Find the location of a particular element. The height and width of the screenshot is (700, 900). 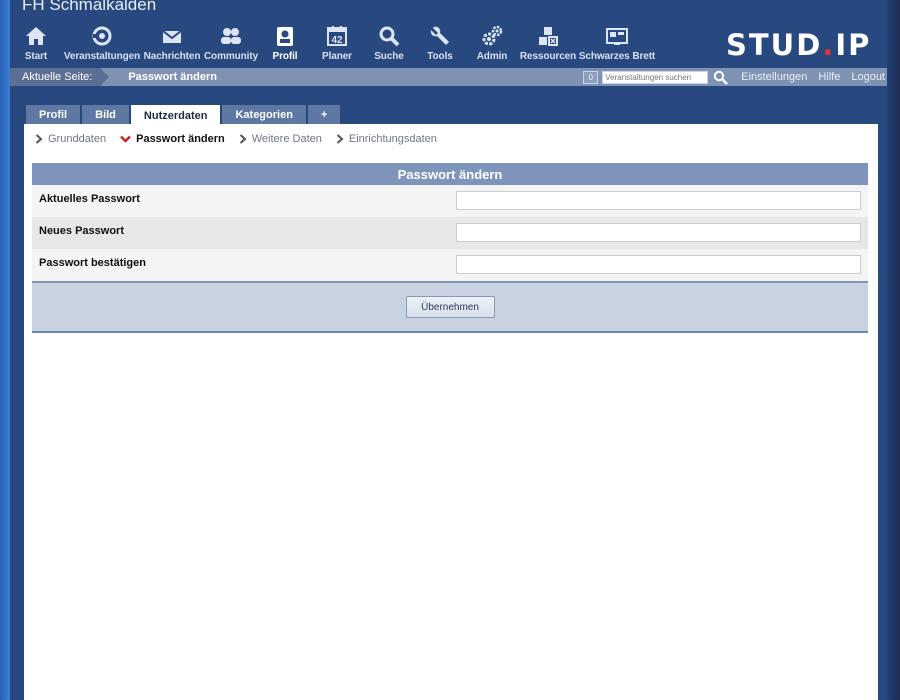

form-row-confirm-password: Passwort bestätigen is located at coordinates (450, 265).